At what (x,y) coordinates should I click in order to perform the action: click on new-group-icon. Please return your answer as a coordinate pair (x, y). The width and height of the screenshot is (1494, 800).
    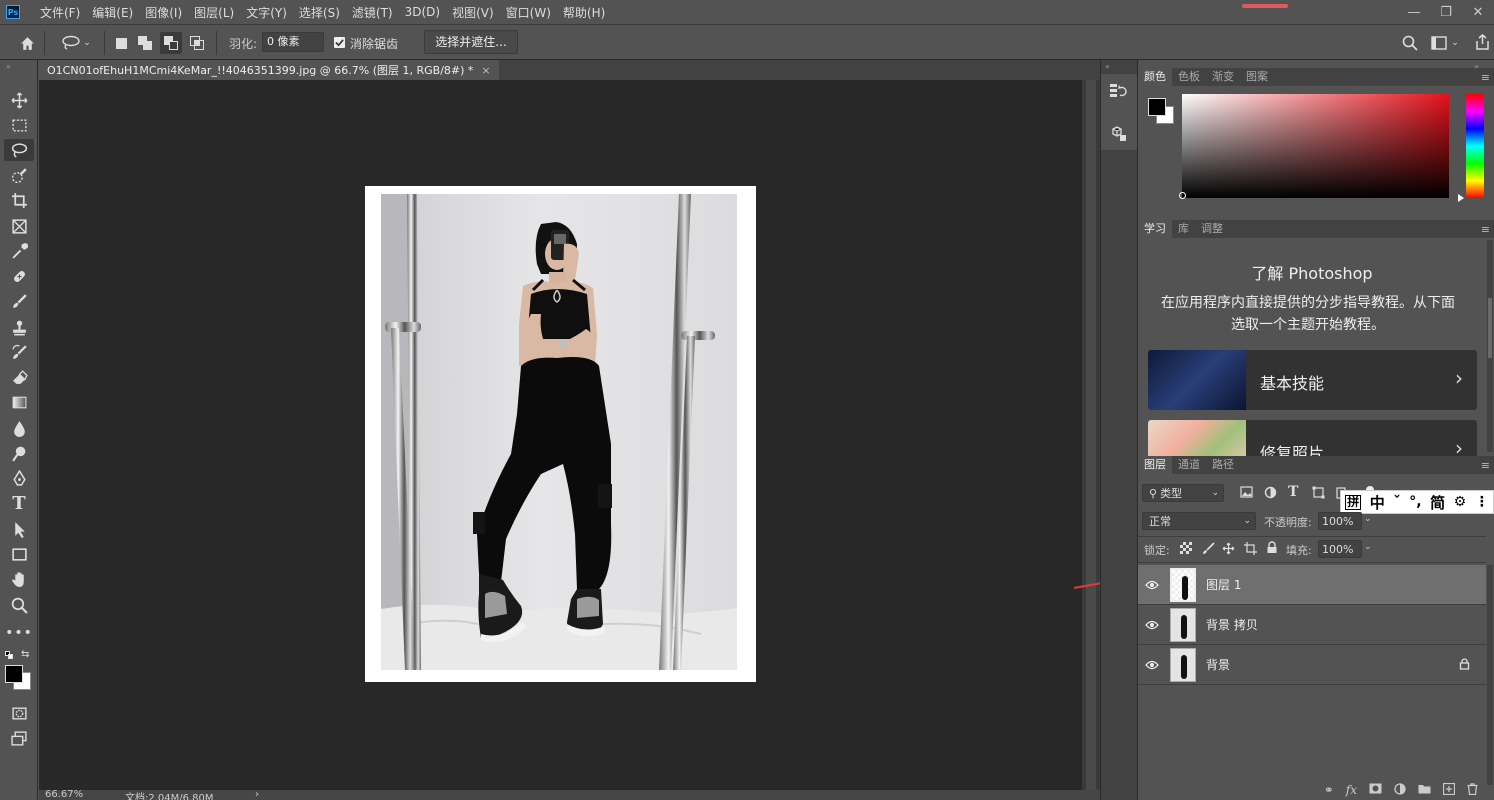
    Looking at the image, I should click on (1424, 790).